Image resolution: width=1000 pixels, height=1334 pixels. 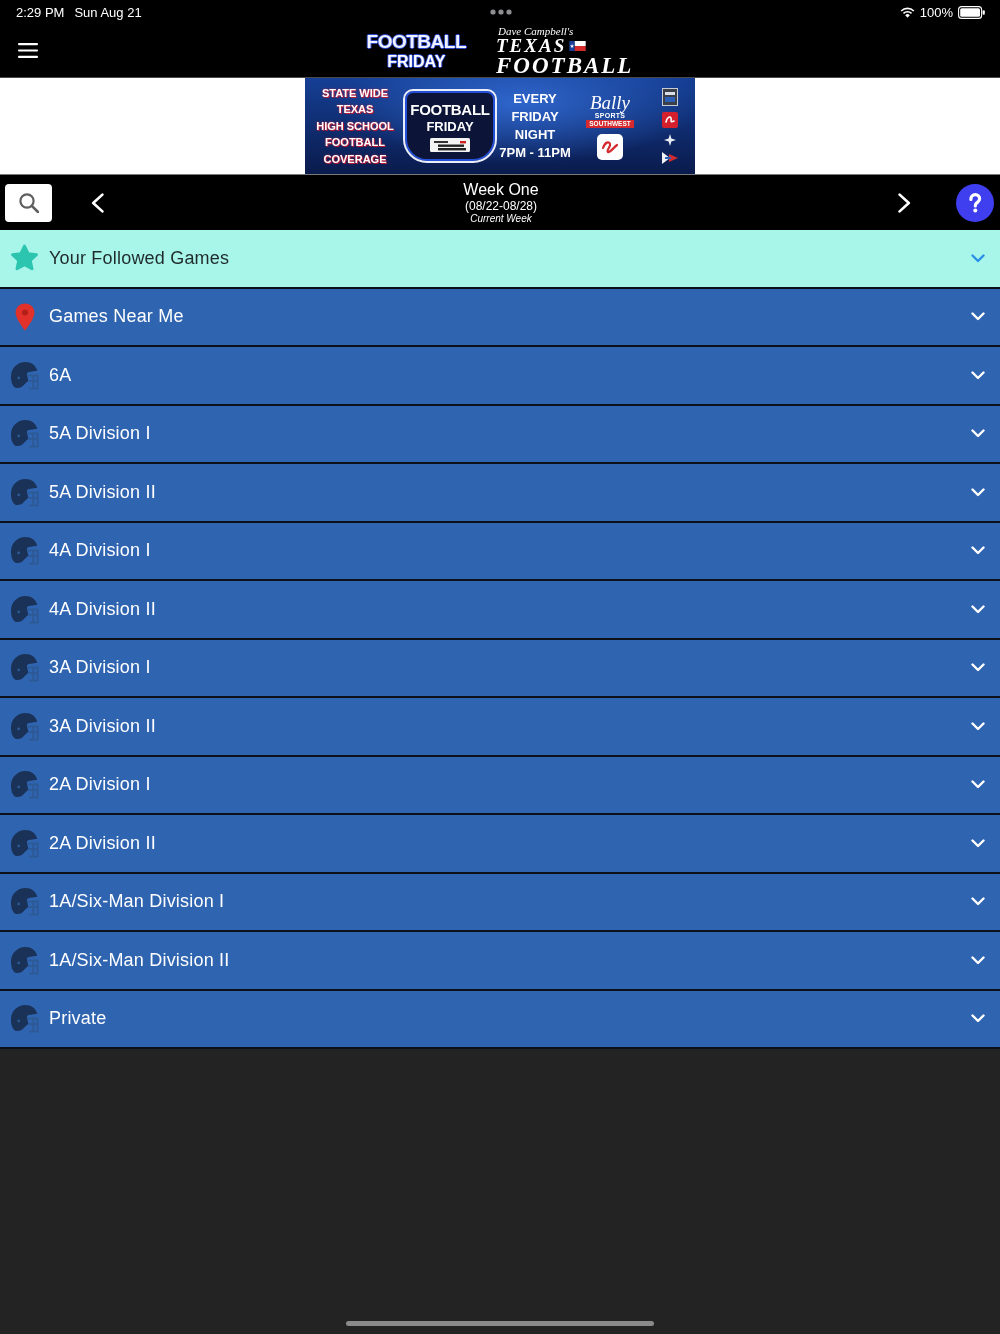 What do you see at coordinates (500, 785) in the screenshot?
I see `accordion-row: 2A Division I` at bounding box center [500, 785].